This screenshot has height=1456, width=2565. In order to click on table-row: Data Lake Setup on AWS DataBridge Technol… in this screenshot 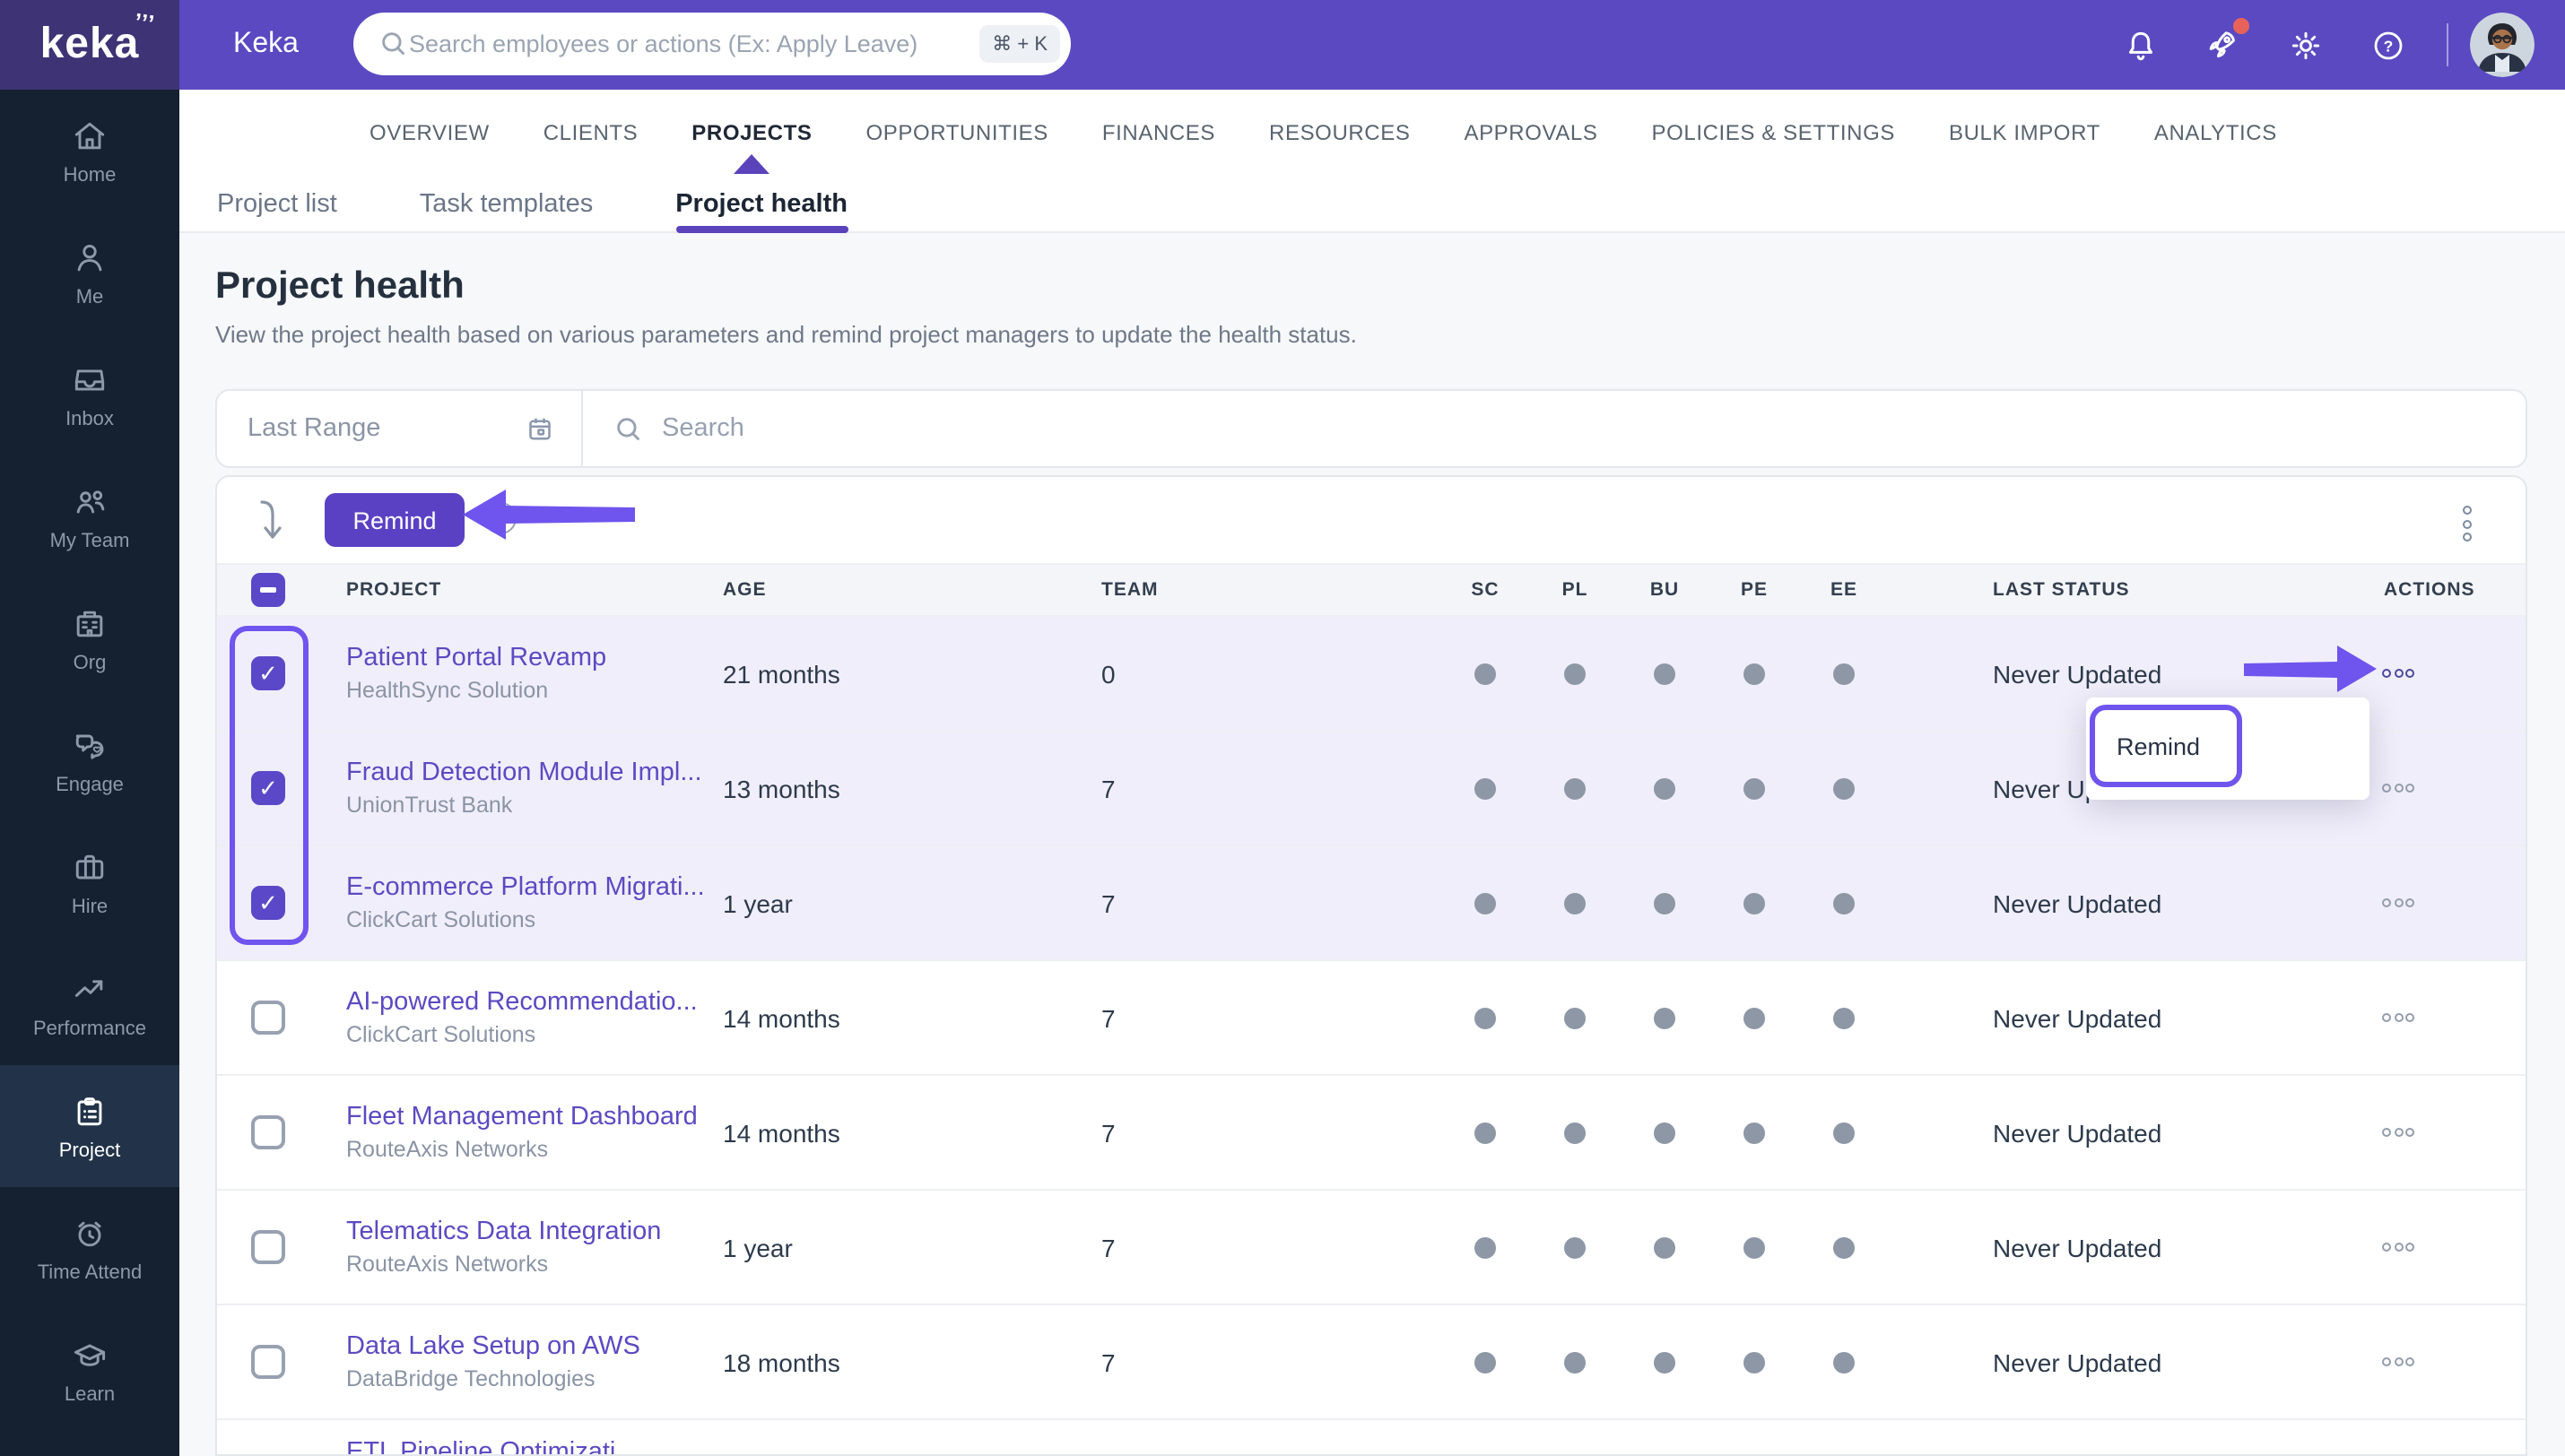, I will do `click(1371, 1363)`.